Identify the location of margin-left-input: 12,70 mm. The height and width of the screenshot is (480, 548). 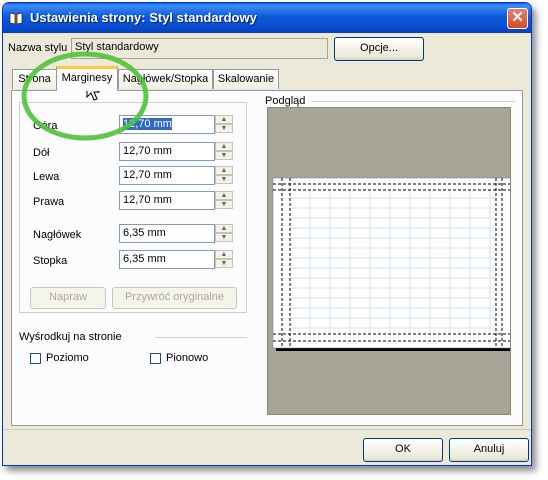
(167, 175).